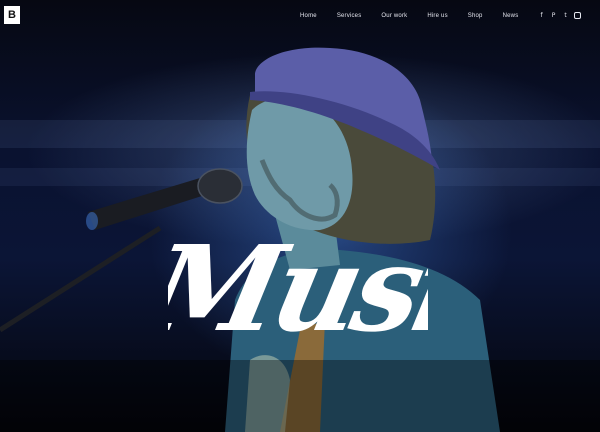  What do you see at coordinates (475, 16) in the screenshot?
I see `nav-item-shop: Shop` at bounding box center [475, 16].